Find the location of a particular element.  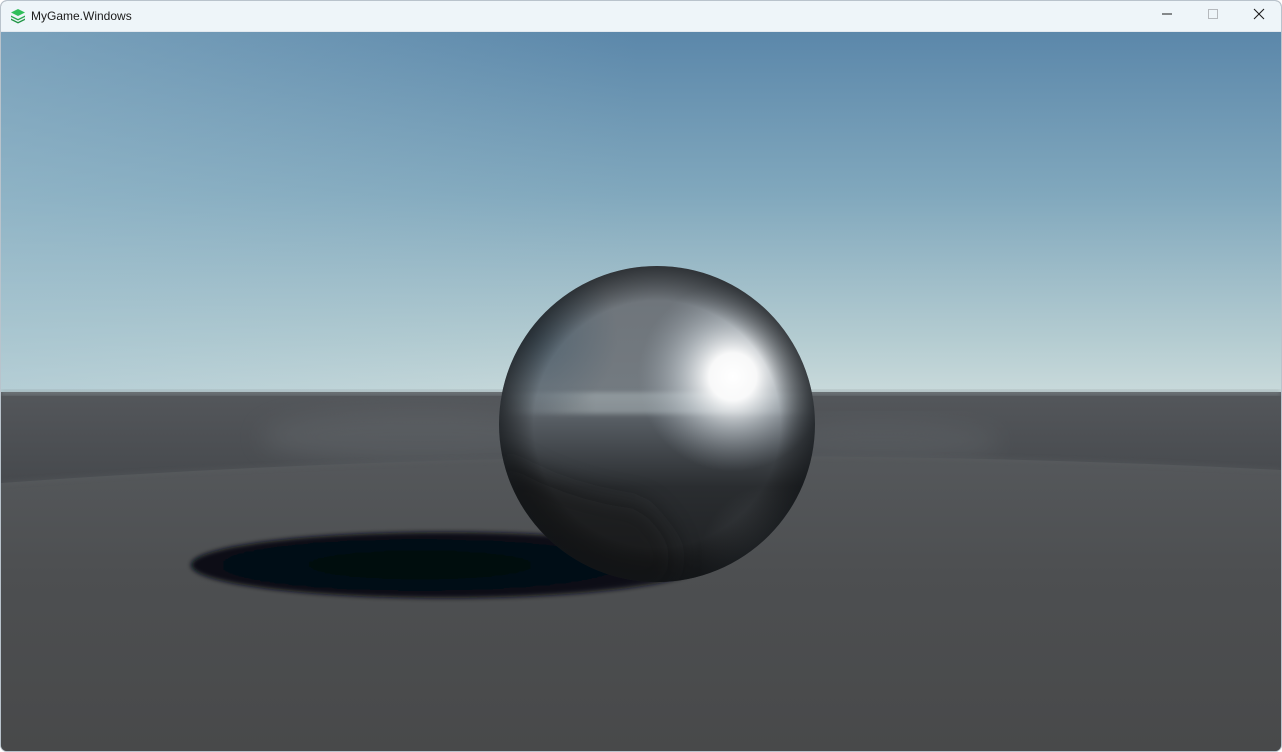

maximize-button is located at coordinates (1213, 16).